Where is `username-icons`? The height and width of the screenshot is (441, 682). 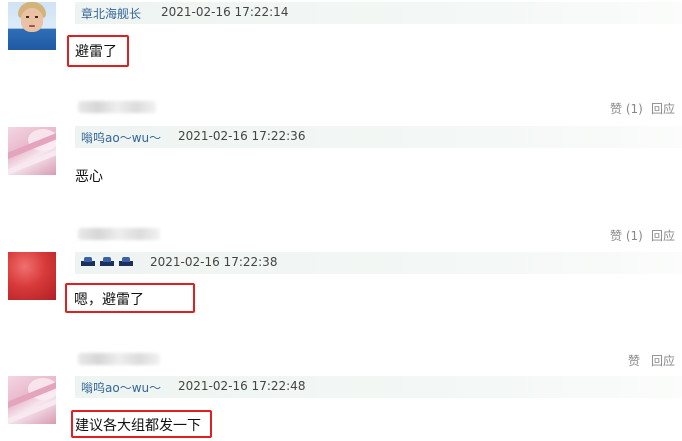
username-icons is located at coordinates (107, 262).